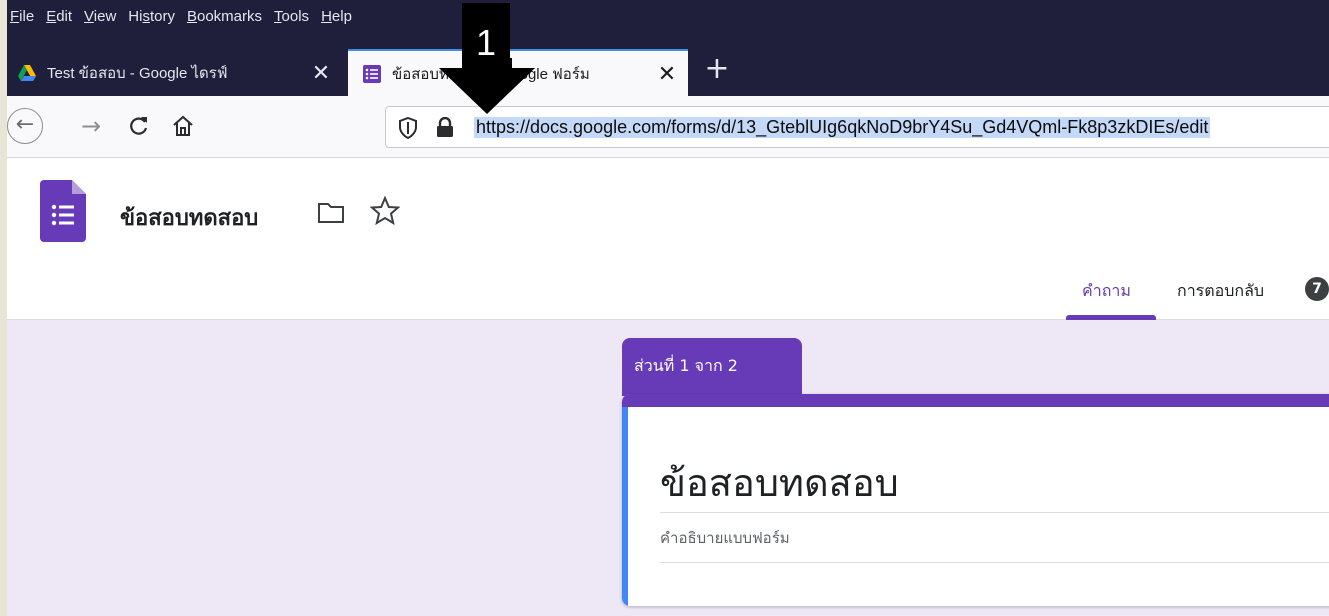  Describe the element at coordinates (487, 86) in the screenshot. I see `annotation-arrow-icon` at that location.